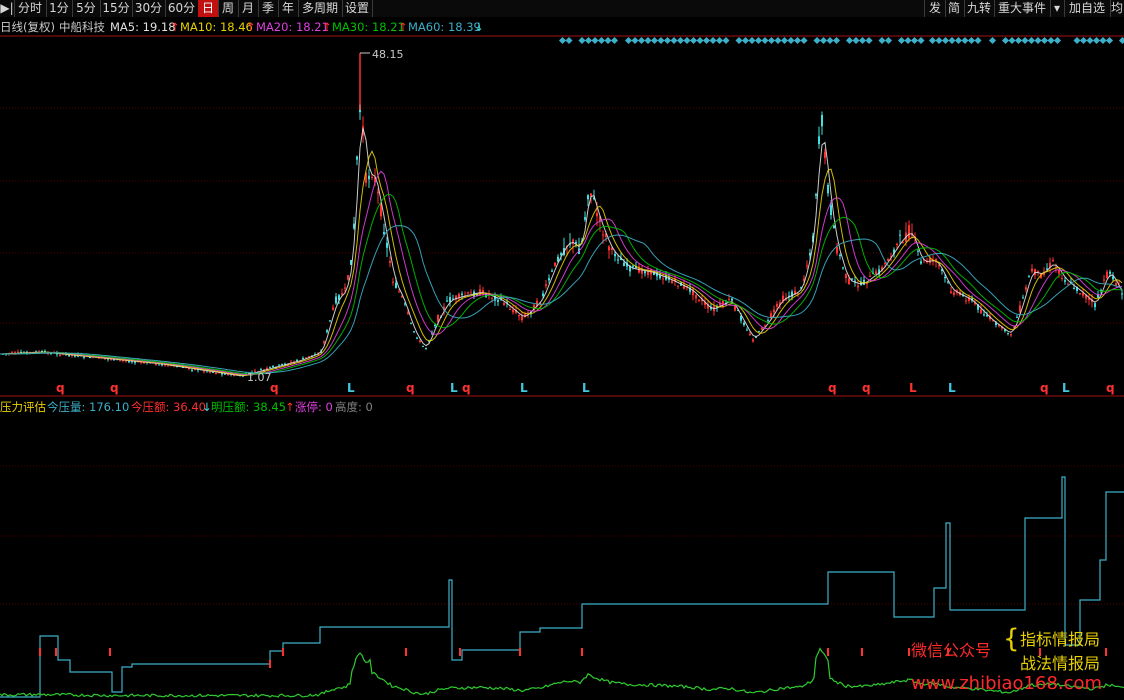 The image size is (1124, 700). Describe the element at coordinates (466, 388) in the screenshot. I see `signal-marker: q` at that location.